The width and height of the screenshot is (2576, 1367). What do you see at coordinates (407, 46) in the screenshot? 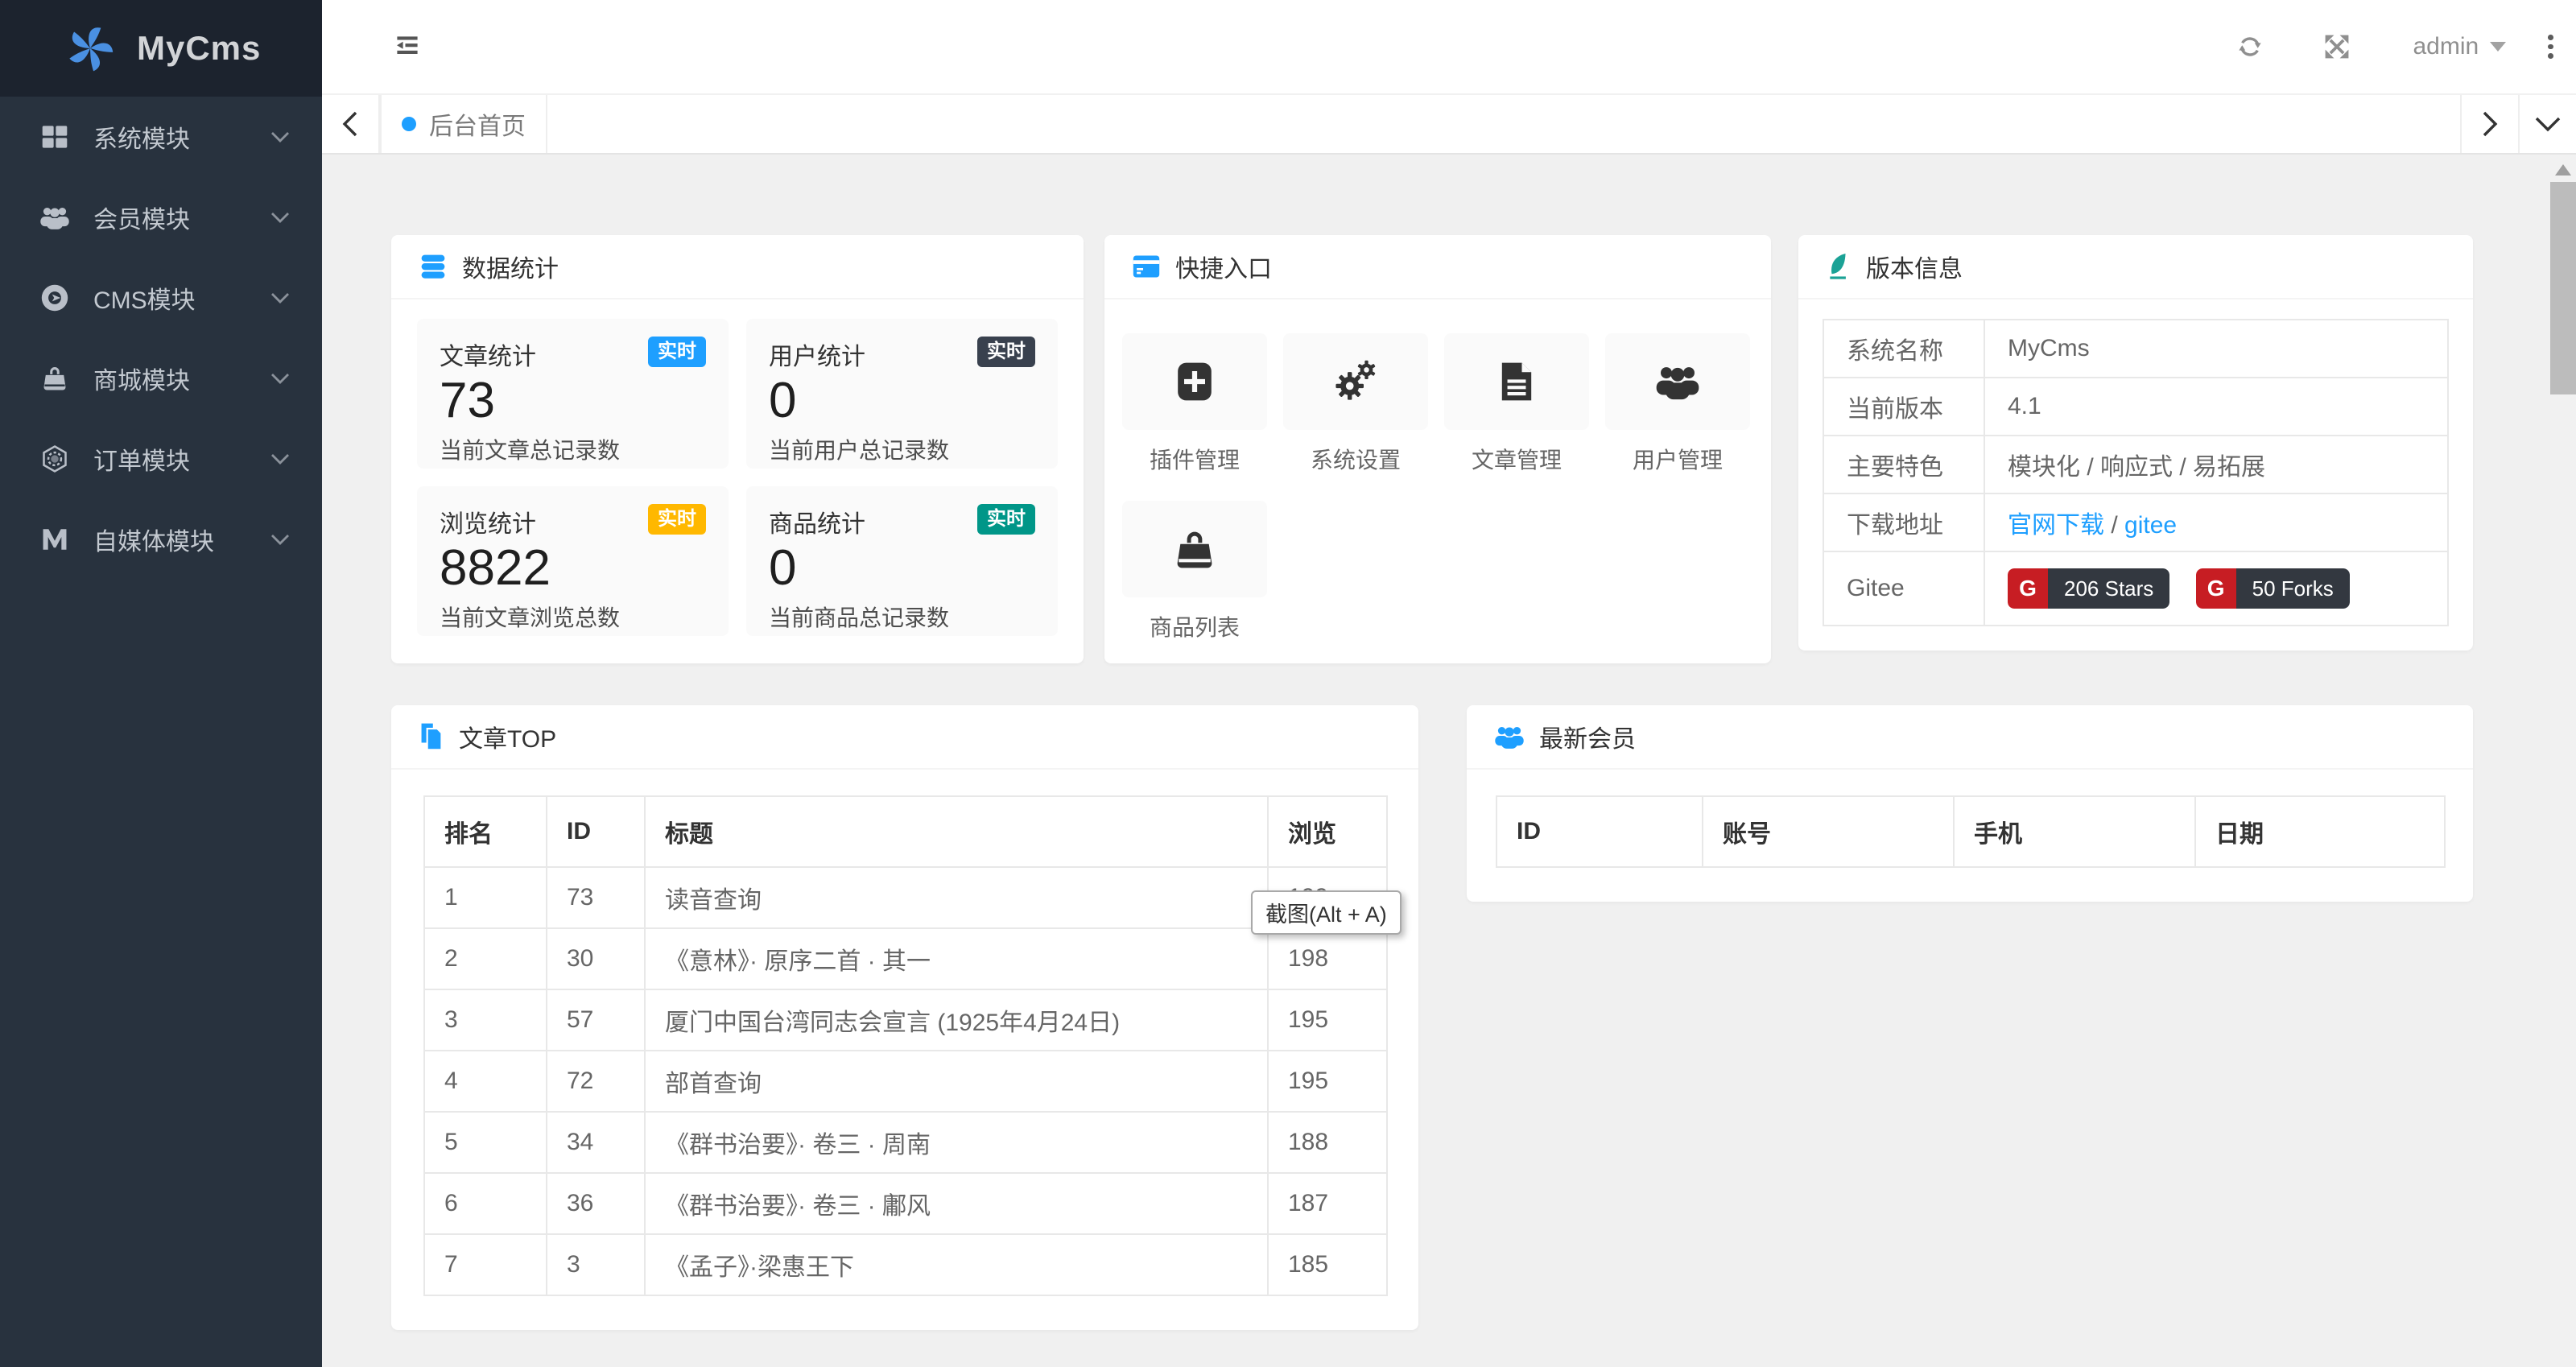
I see `collapse-menu-icon` at bounding box center [407, 46].